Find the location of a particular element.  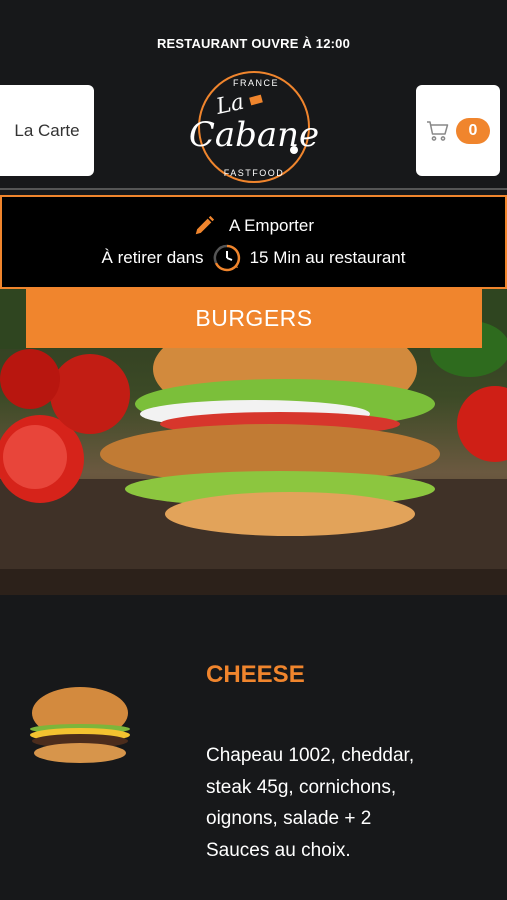

opening-status: RESTAURANT OUVRE À 12:00 is located at coordinates (253, 43).